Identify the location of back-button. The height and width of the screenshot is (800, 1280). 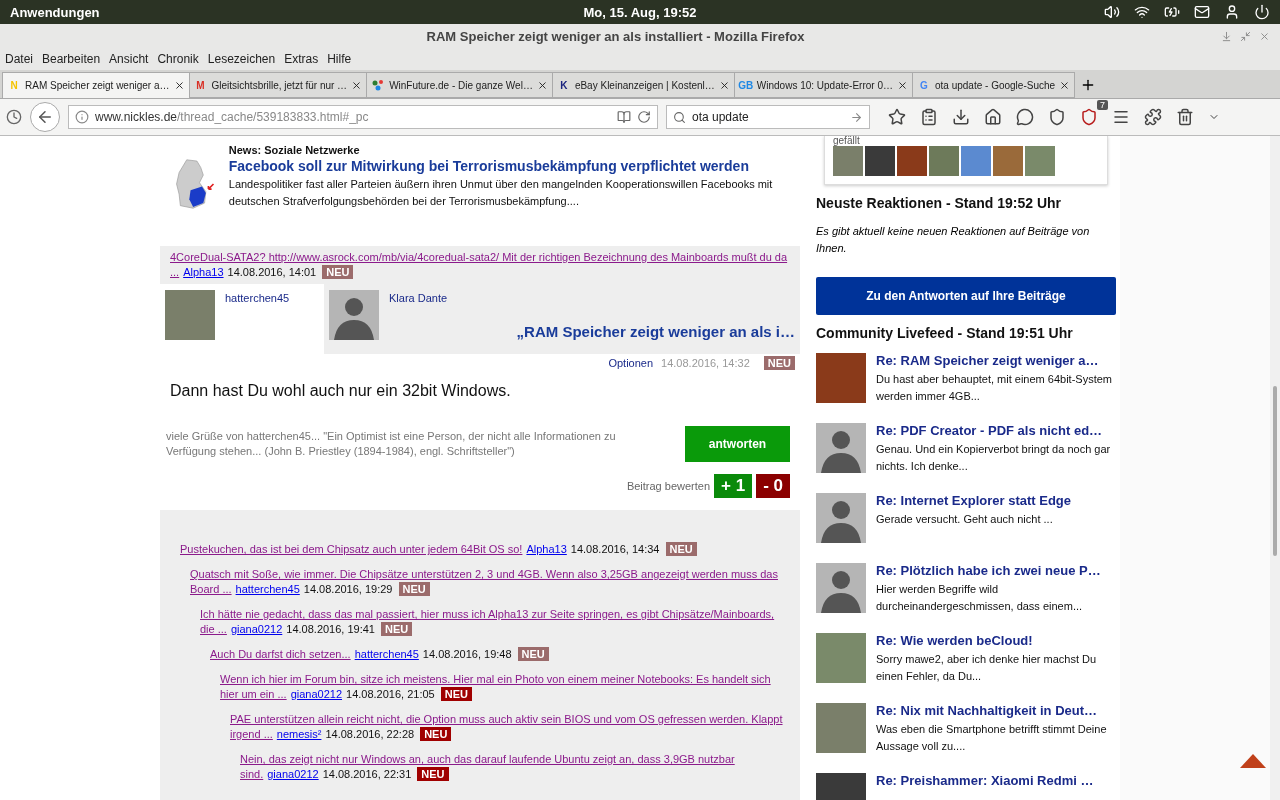
(45, 117).